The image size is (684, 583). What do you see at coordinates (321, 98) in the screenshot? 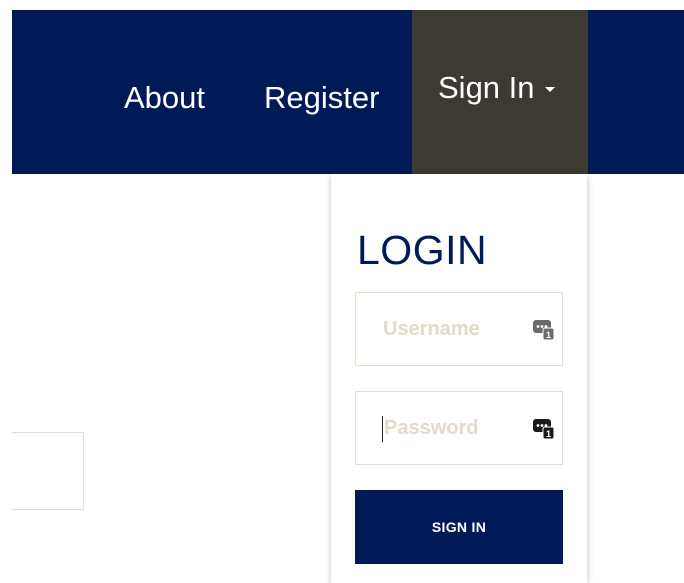
I see `nav-link-register: Register` at bounding box center [321, 98].